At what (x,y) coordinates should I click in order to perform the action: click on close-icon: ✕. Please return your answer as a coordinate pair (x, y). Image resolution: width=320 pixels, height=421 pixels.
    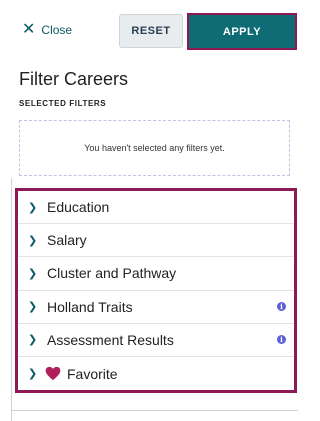
    Looking at the image, I should click on (29, 29).